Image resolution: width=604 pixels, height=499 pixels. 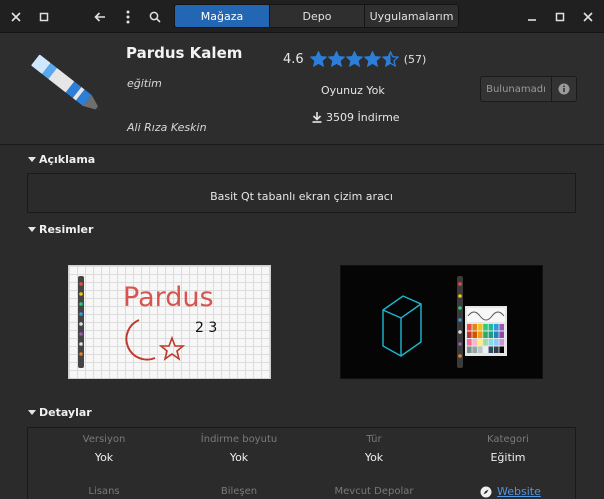 What do you see at coordinates (104, 449) in the screenshot?
I see `detail-version: Versiyon Yok` at bounding box center [104, 449].